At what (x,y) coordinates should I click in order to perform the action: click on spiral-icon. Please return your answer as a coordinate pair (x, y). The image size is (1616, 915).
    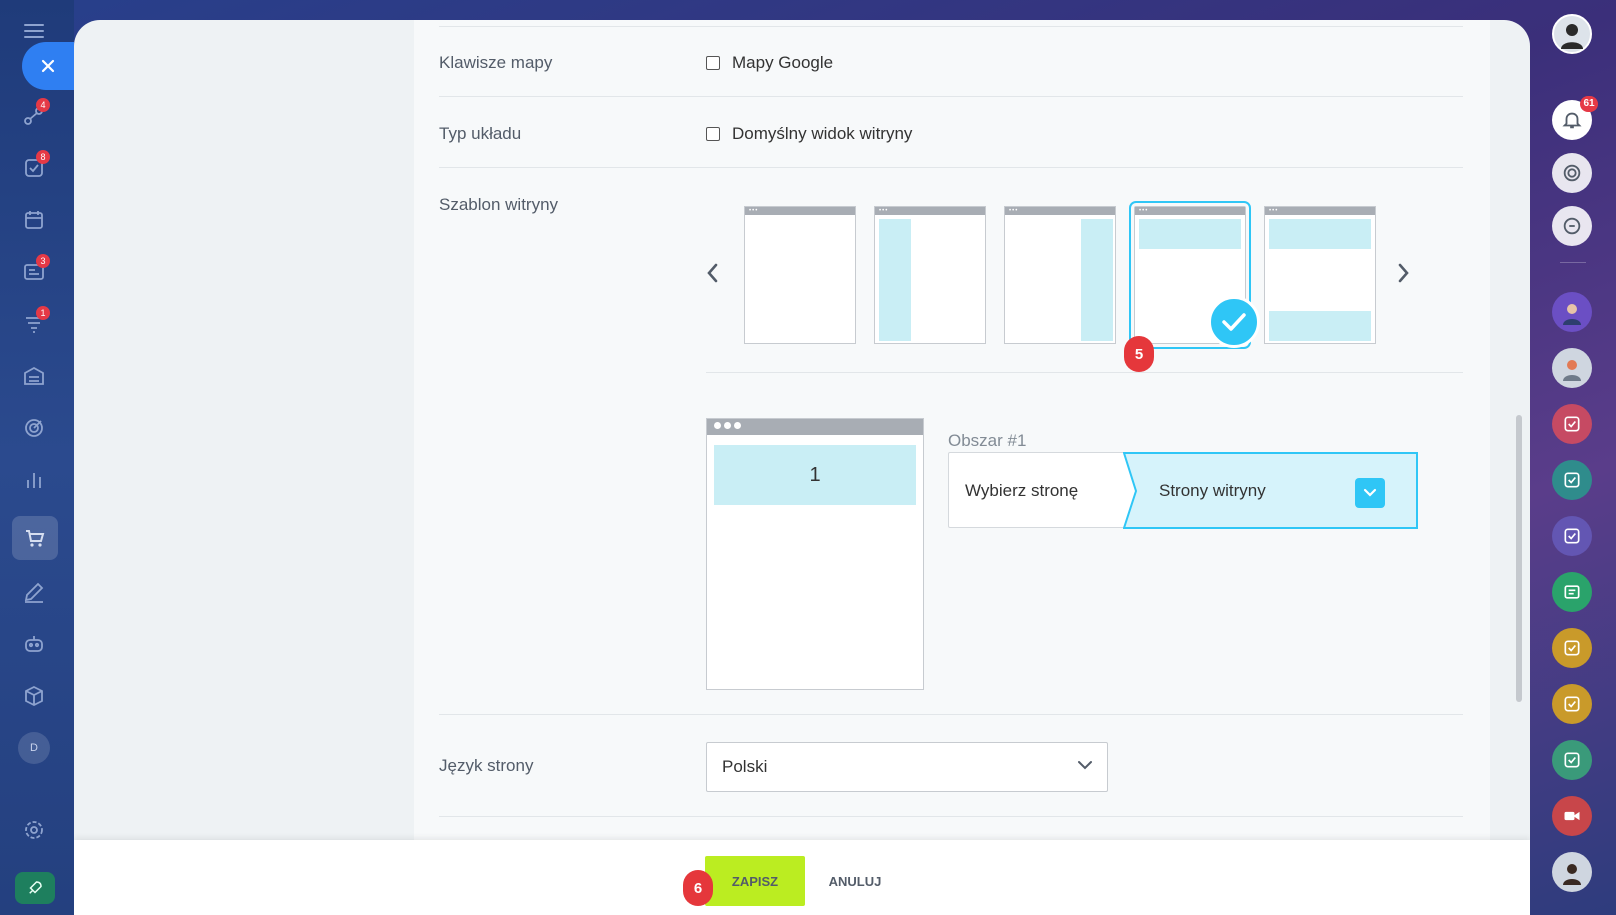
    Looking at the image, I should click on (1572, 173).